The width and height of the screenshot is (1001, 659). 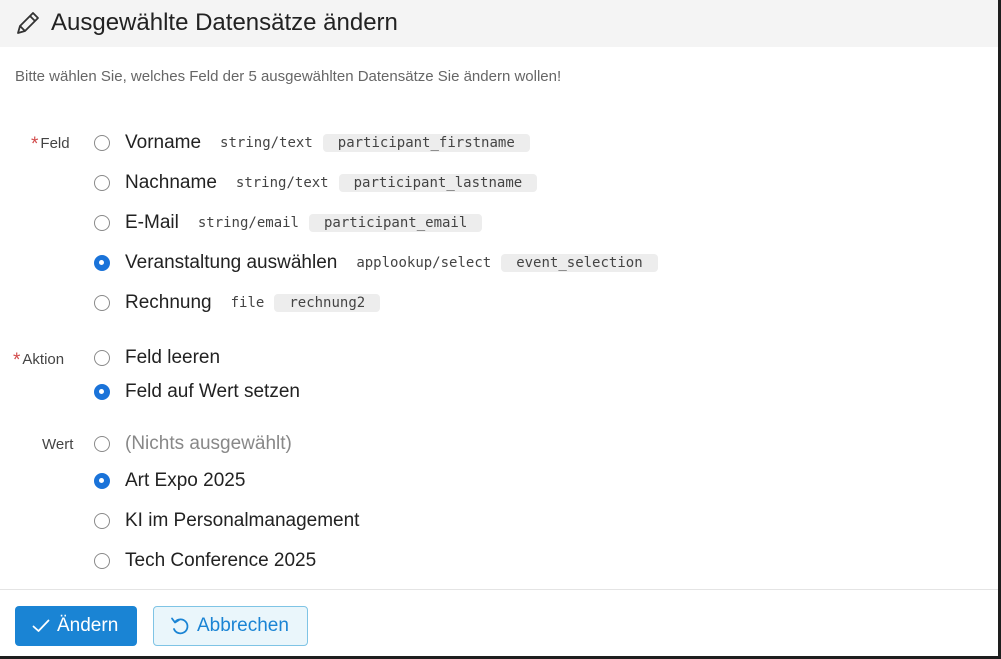 I want to click on dialog-footer: Ändern Abbrechen, so click(x=499, y=622).